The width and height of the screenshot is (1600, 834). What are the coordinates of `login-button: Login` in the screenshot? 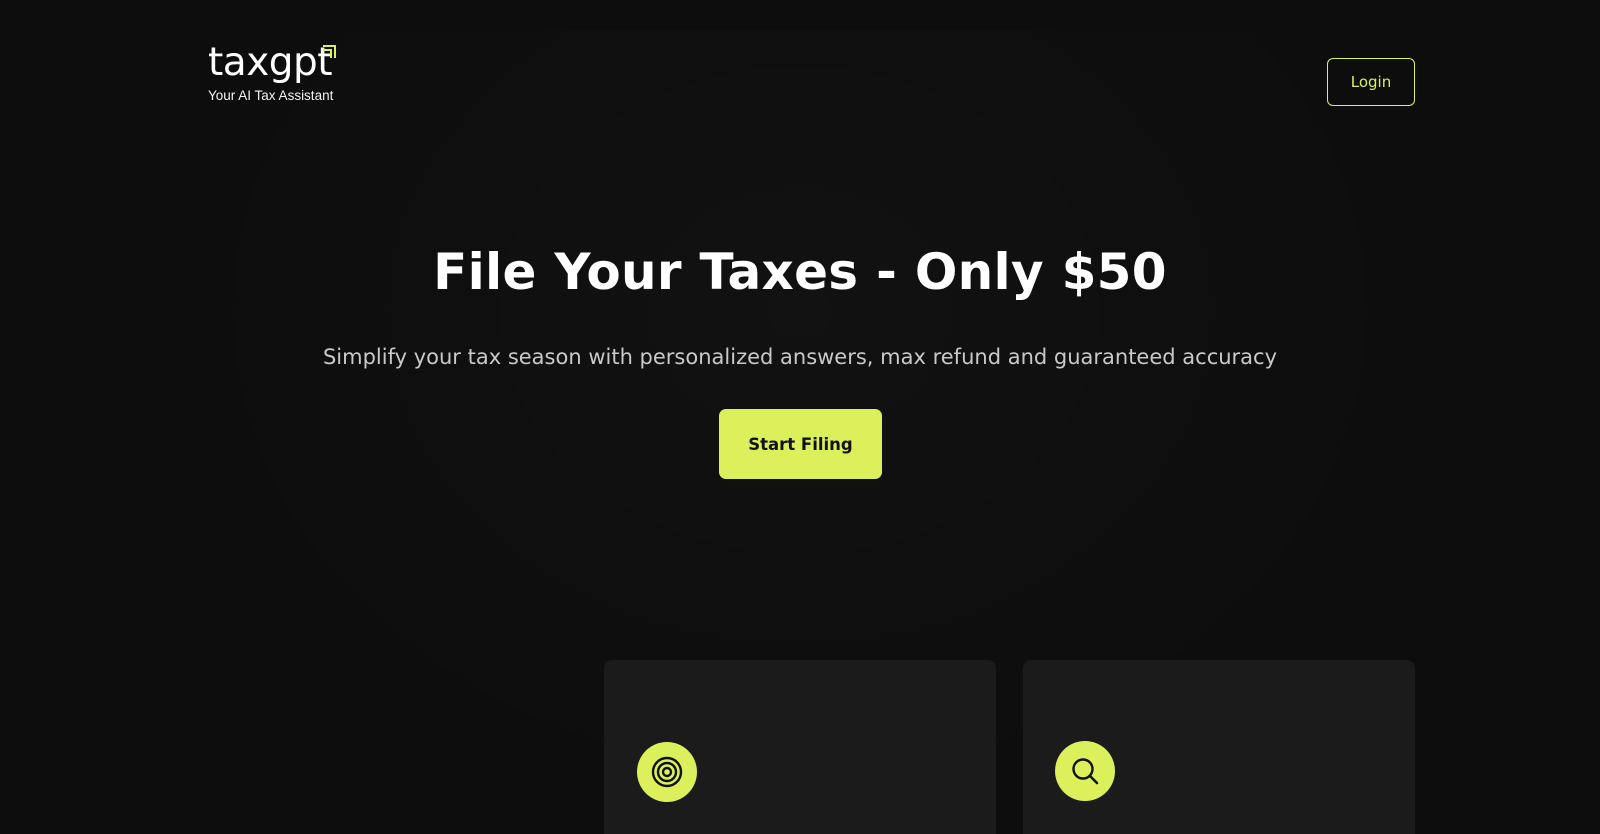 It's located at (1371, 82).